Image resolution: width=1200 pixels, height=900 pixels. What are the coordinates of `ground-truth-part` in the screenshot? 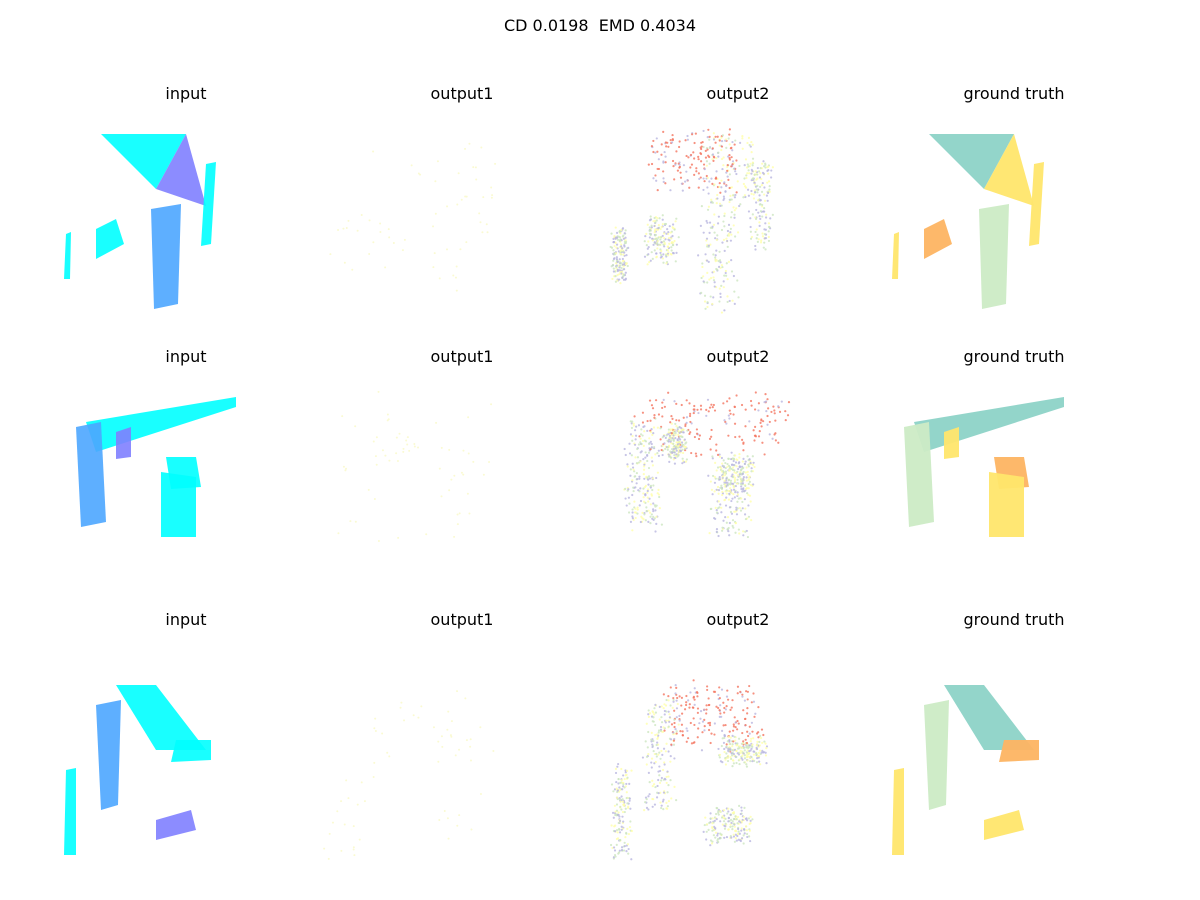 It's located at (989, 424).